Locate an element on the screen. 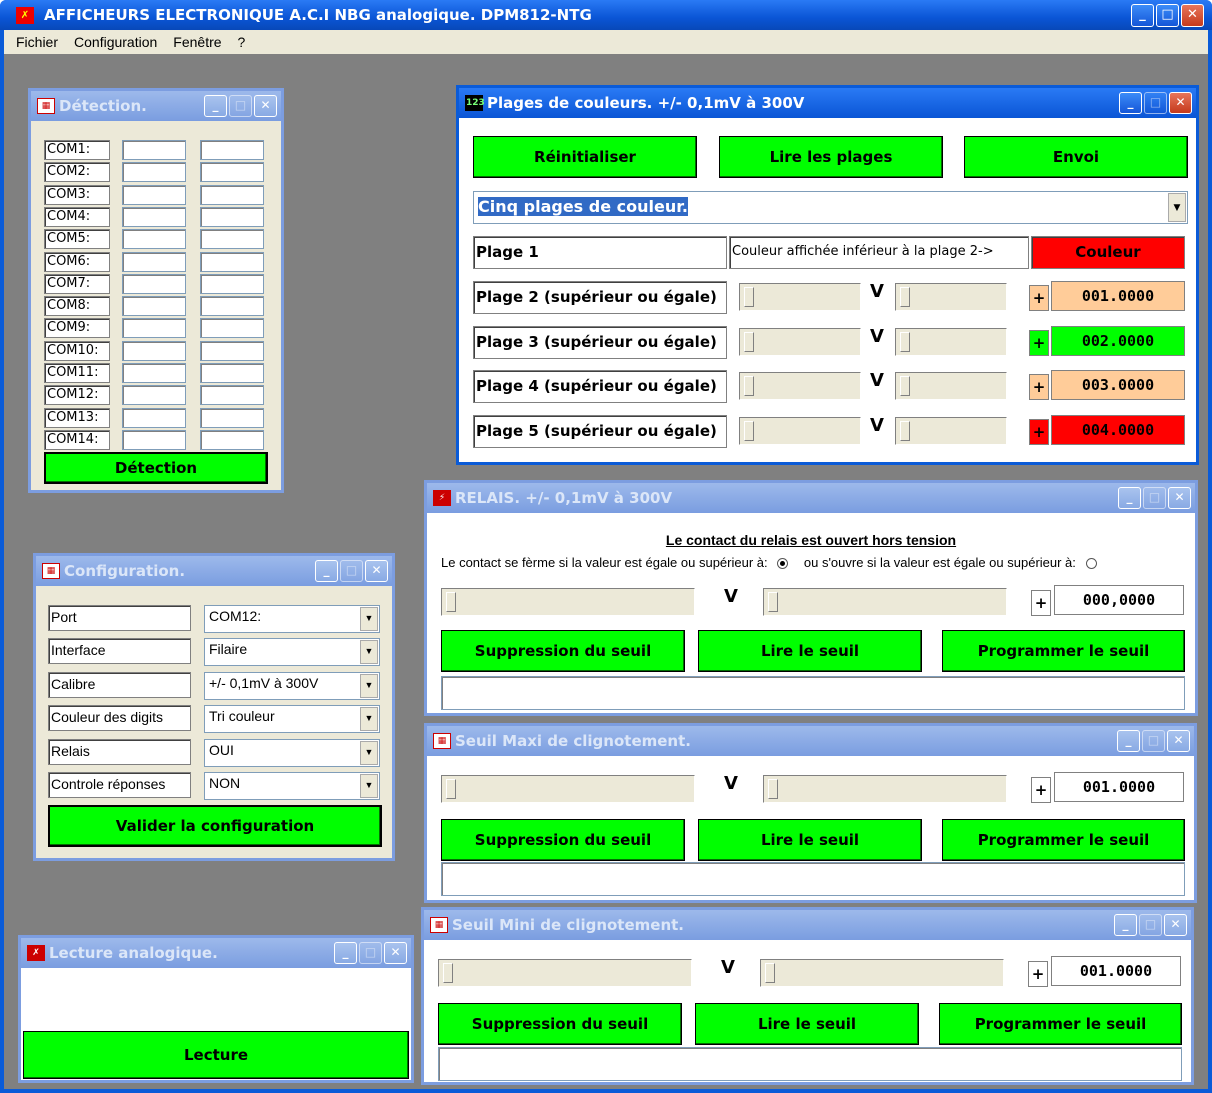 This screenshot has height=1093, width=1212. config-select: Filaire ▼ is located at coordinates (292, 652).